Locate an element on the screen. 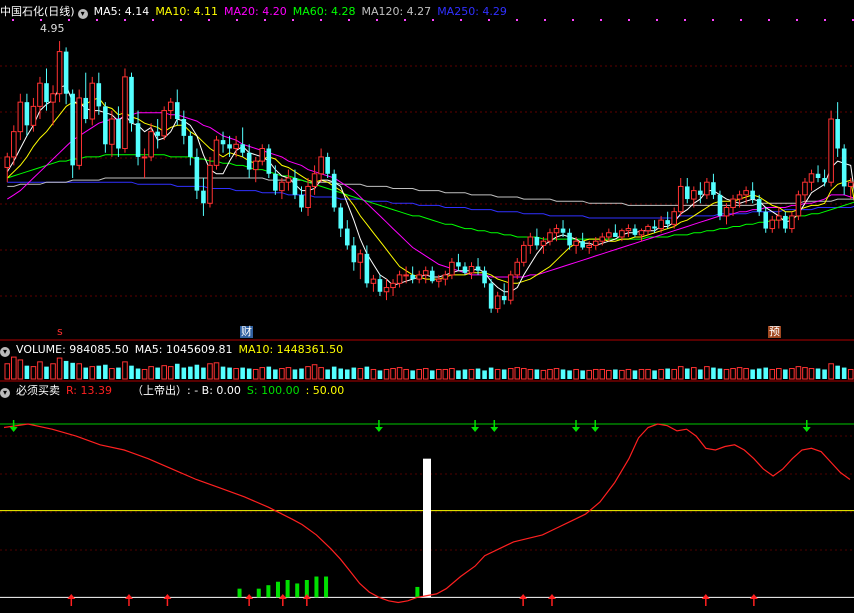  ma250-label: MA250: 4.29 is located at coordinates (472, 11).